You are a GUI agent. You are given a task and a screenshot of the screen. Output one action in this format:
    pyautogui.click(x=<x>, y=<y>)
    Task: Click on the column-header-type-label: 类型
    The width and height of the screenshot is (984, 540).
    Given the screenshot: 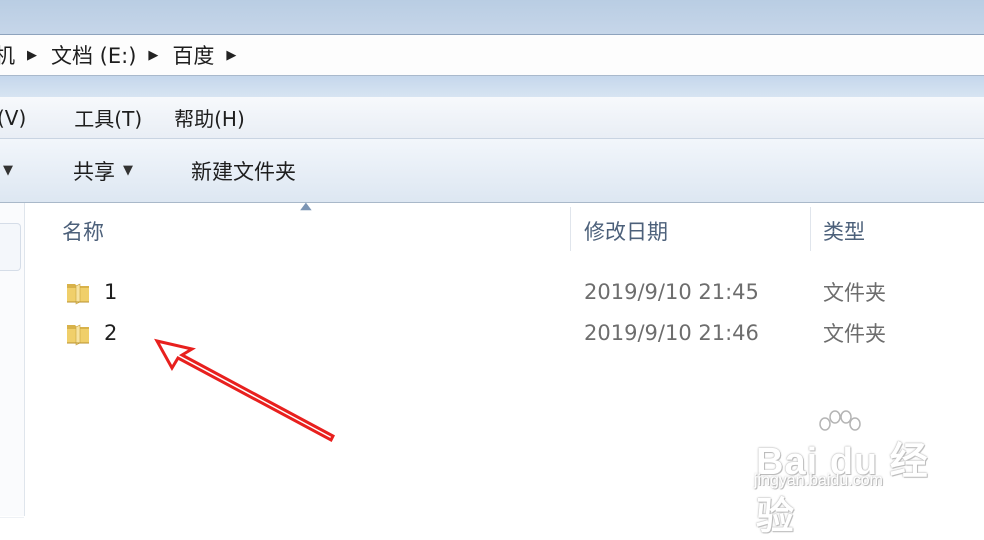 What is the action you would take?
    pyautogui.click(x=844, y=231)
    